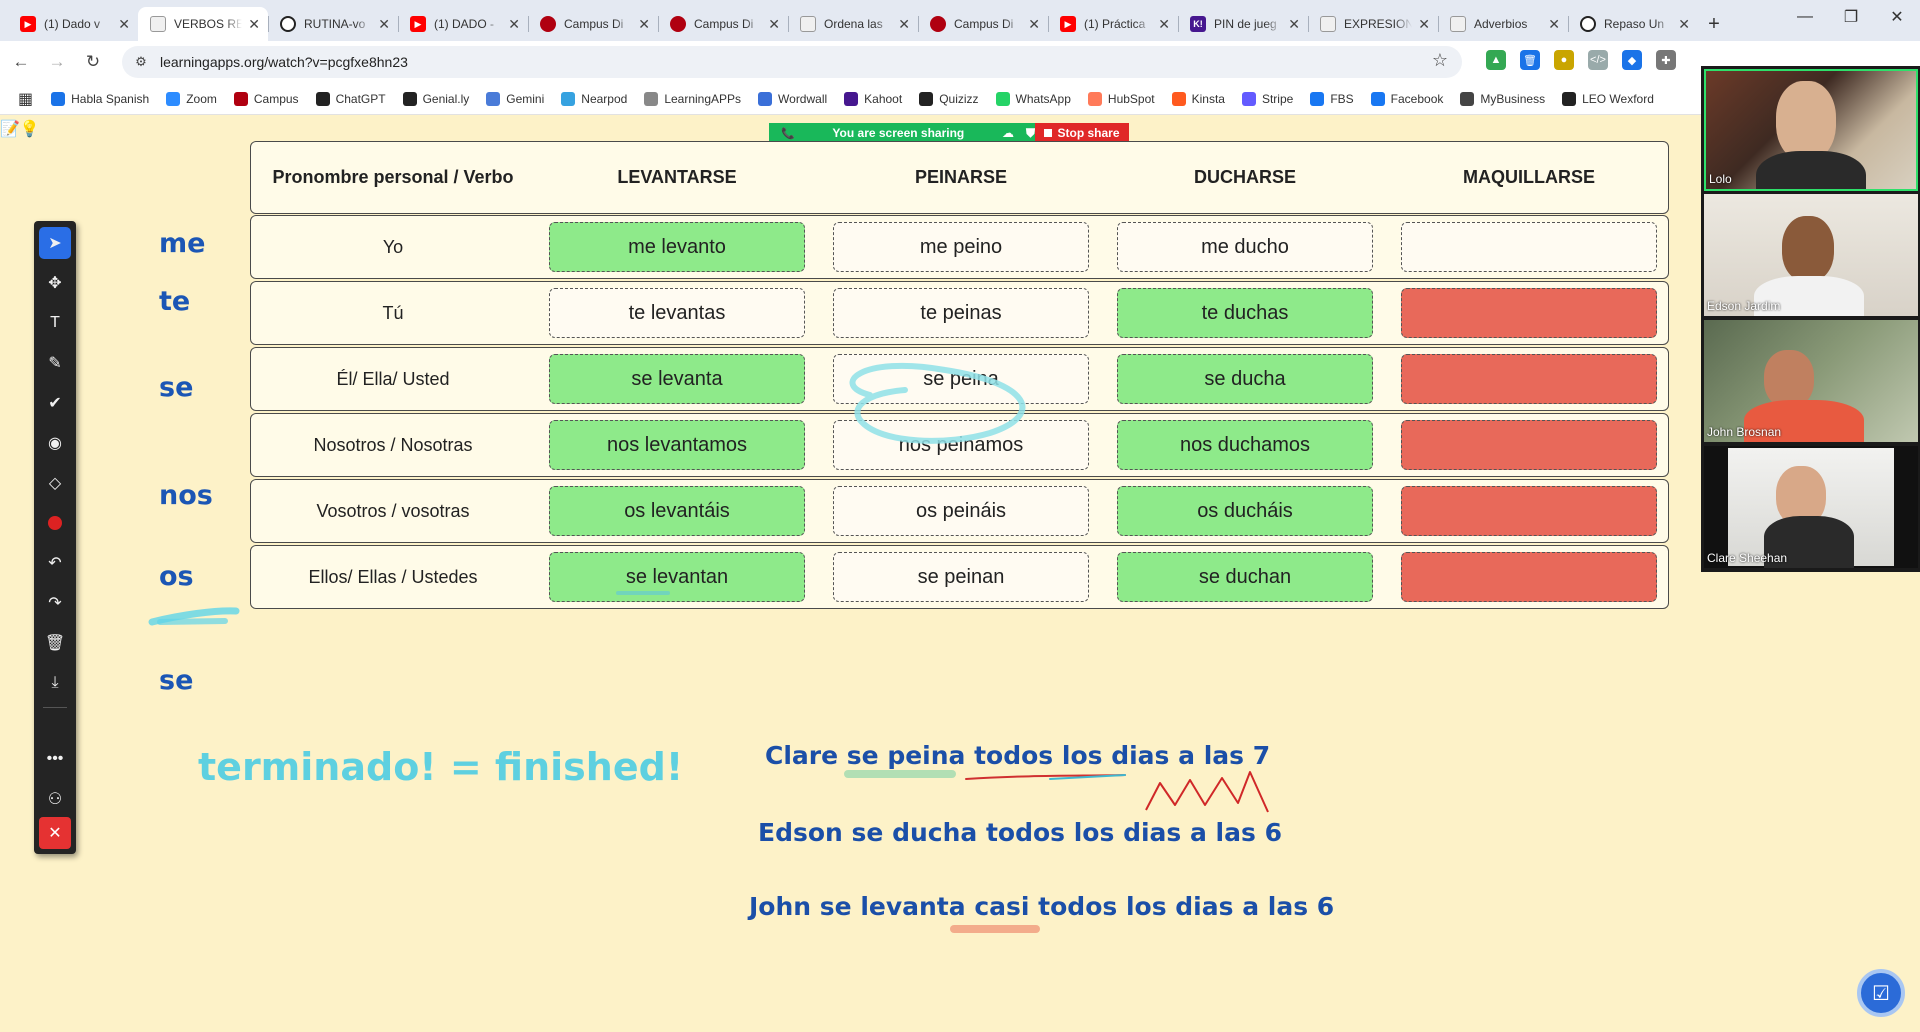 Image resolution: width=1920 pixels, height=1032 pixels. What do you see at coordinates (1267, 98) in the screenshot?
I see `bookmark-item: Stripe` at bounding box center [1267, 98].